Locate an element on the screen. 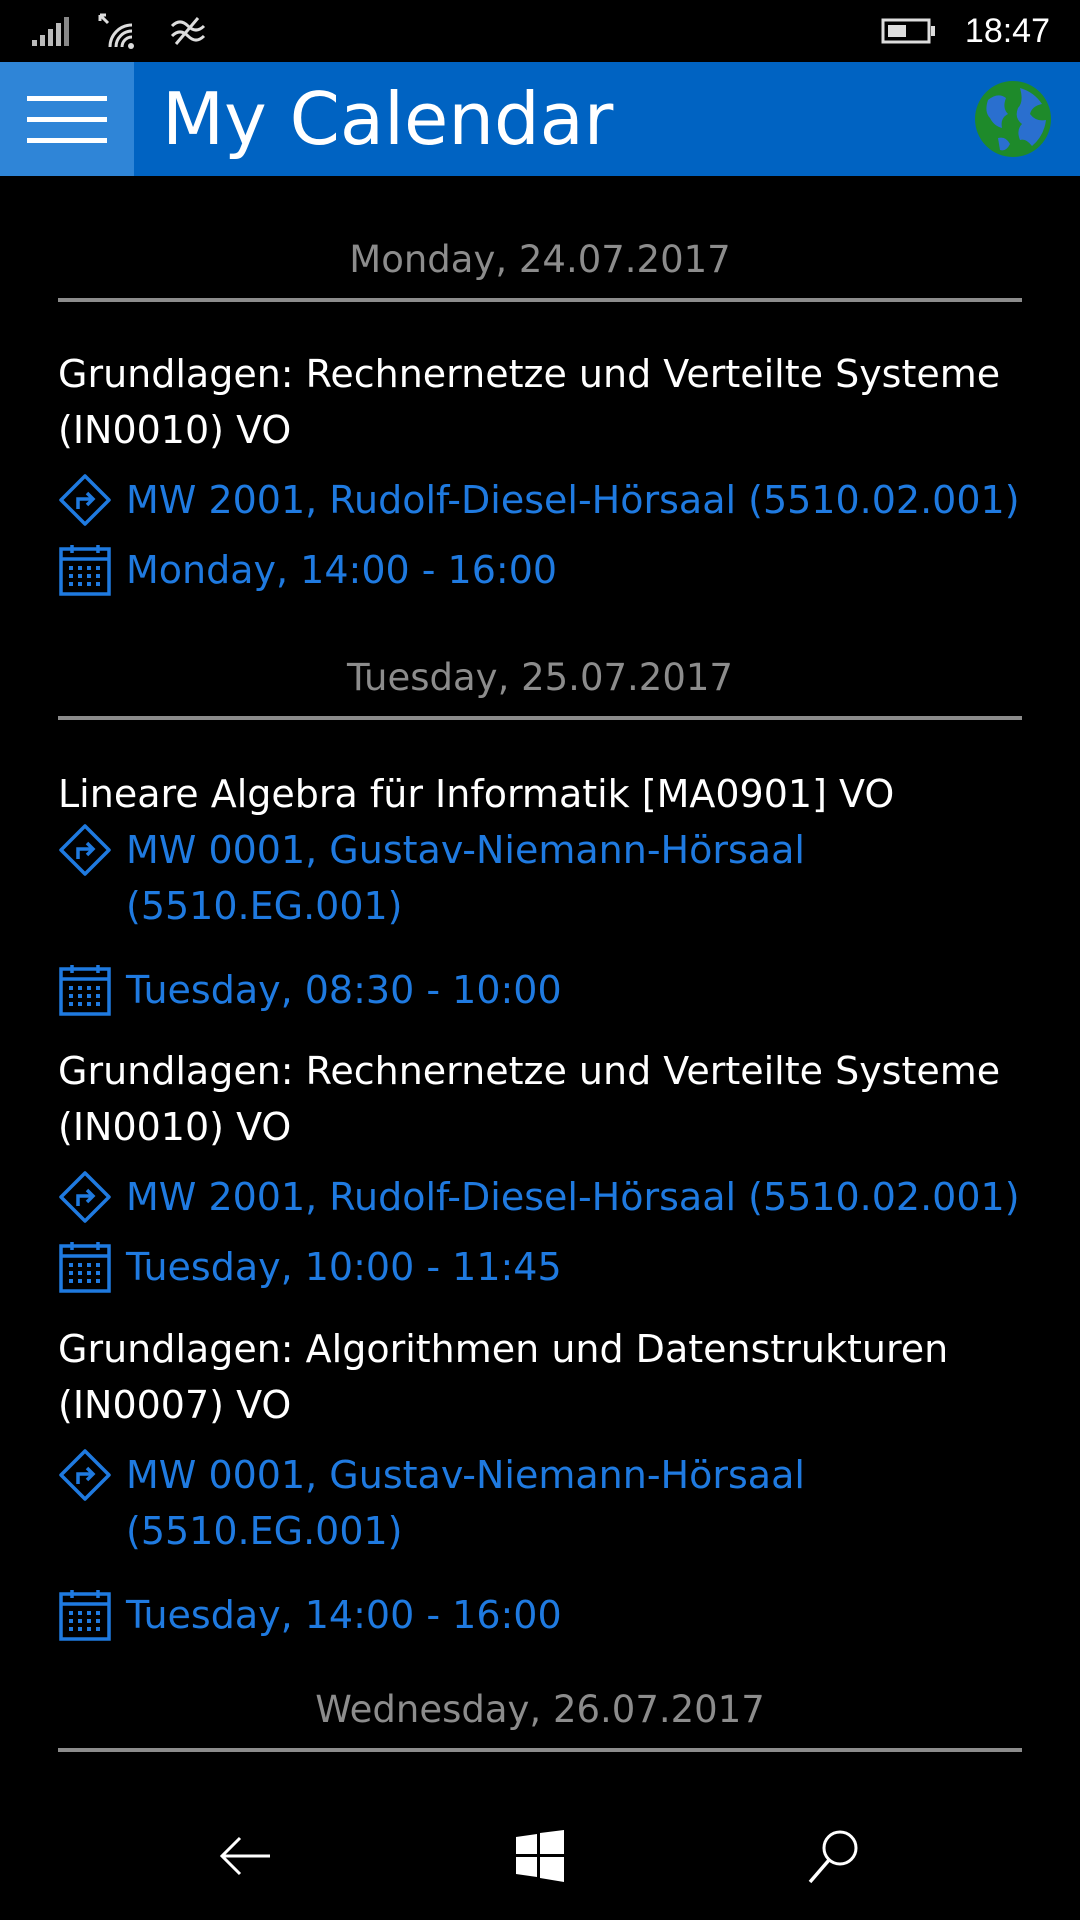 This screenshot has width=1080, height=1920. start-button is located at coordinates (540, 1856).